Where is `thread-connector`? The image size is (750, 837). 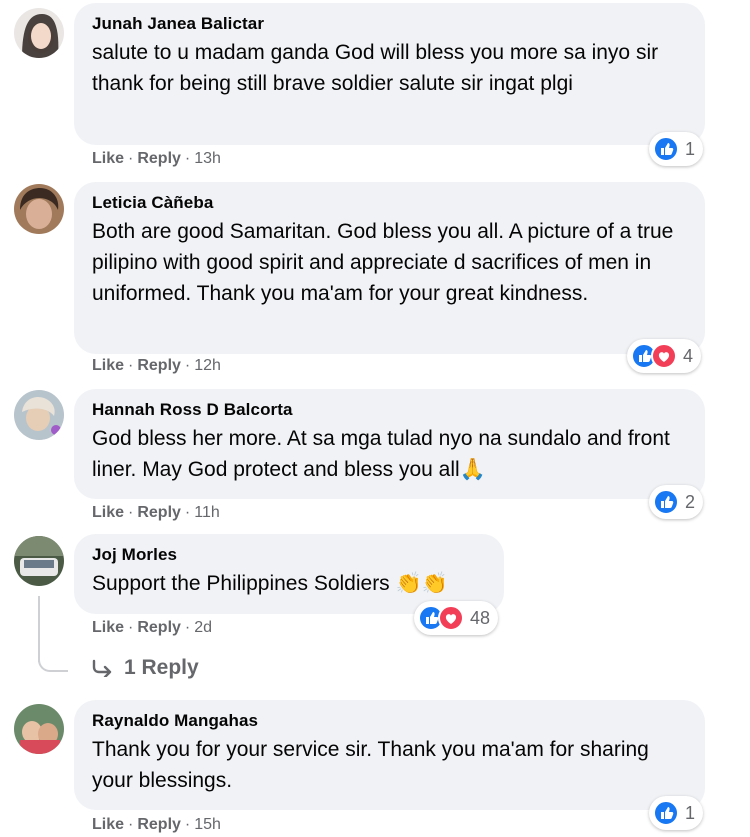
thread-connector is located at coordinates (53, 656).